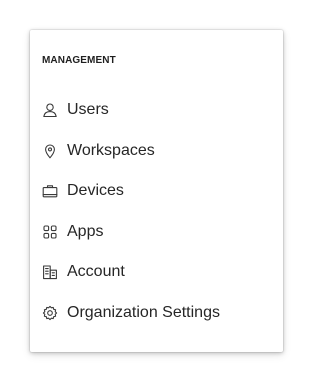 The height and width of the screenshot is (376, 320). Describe the element at coordinates (50, 313) in the screenshot. I see `gear-icon` at that location.